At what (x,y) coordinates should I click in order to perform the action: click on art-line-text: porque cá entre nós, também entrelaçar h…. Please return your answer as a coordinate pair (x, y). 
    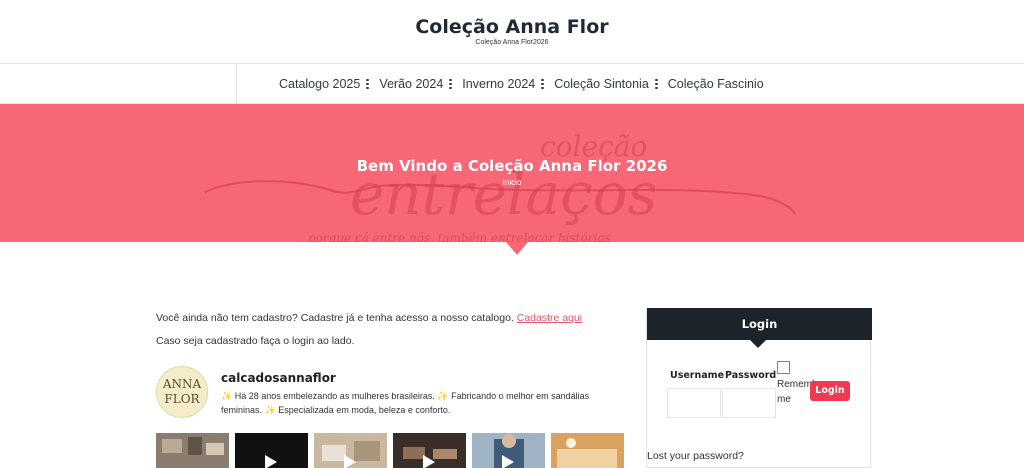
    Looking at the image, I should click on (459, 236).